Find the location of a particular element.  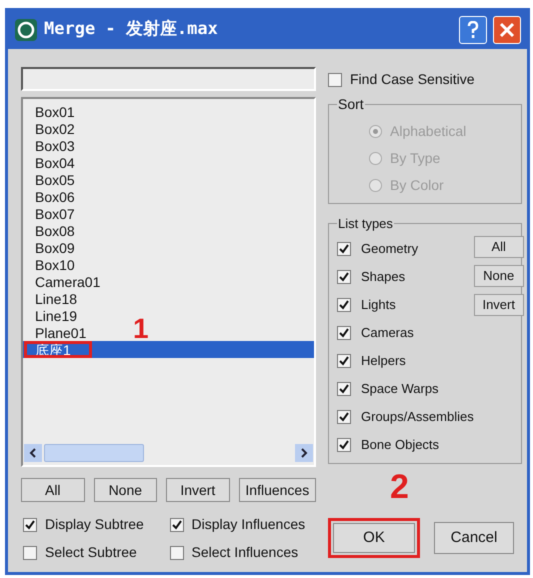

scroll-right-button is located at coordinates (304, 453).